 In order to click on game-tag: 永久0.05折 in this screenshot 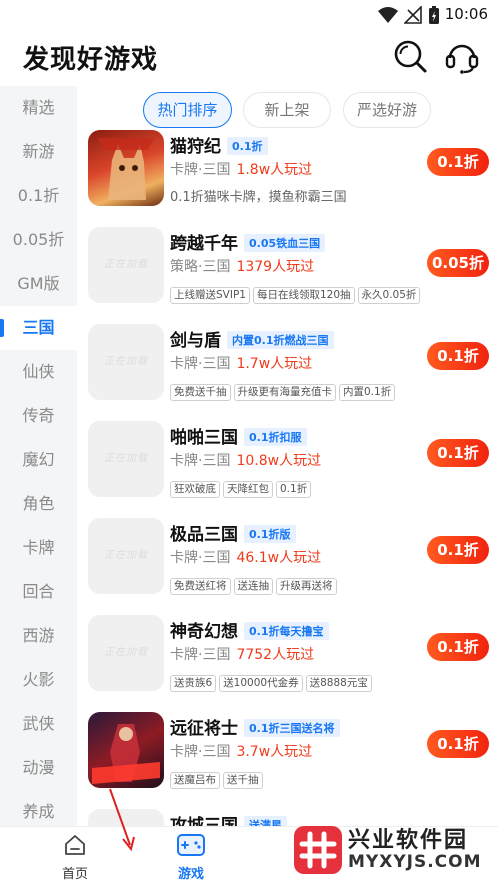, I will do `click(389, 295)`.